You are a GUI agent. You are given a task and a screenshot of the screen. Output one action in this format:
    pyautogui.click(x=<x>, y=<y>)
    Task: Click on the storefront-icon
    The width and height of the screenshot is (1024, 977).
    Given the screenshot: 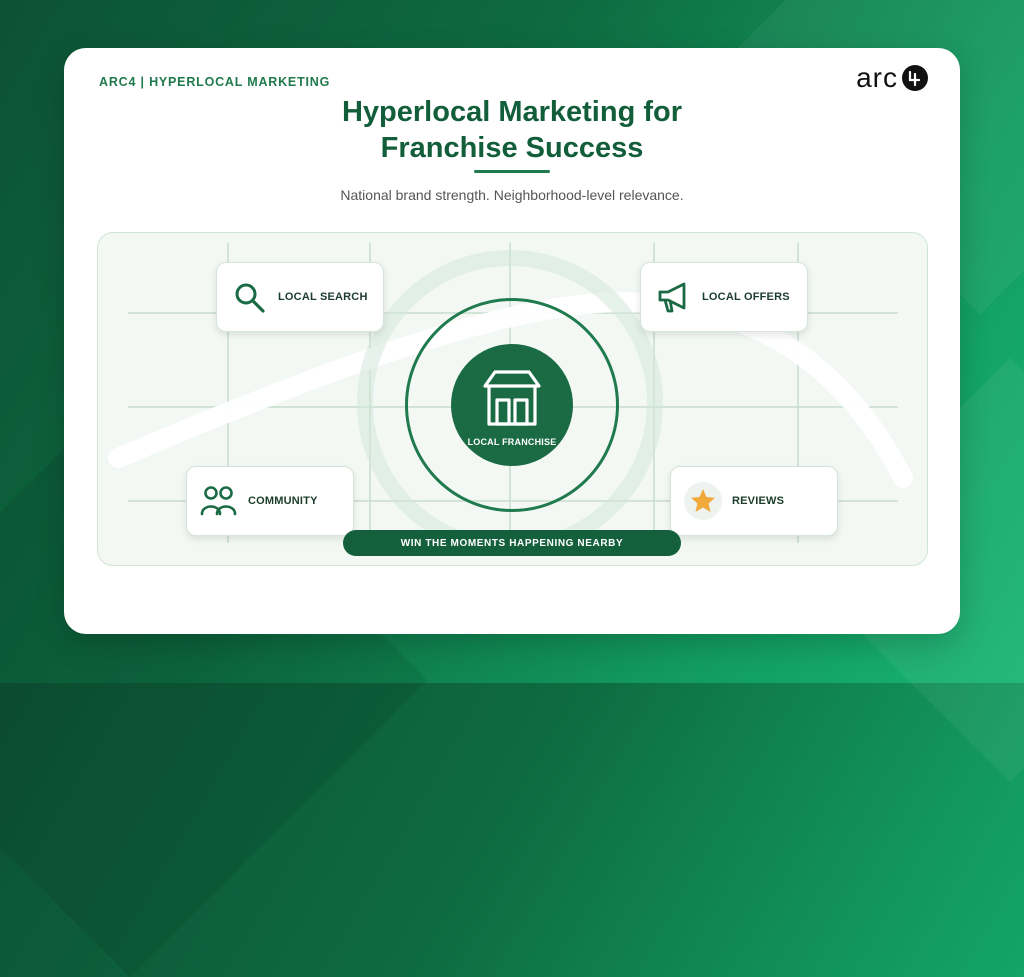 What is the action you would take?
    pyautogui.click(x=512, y=398)
    